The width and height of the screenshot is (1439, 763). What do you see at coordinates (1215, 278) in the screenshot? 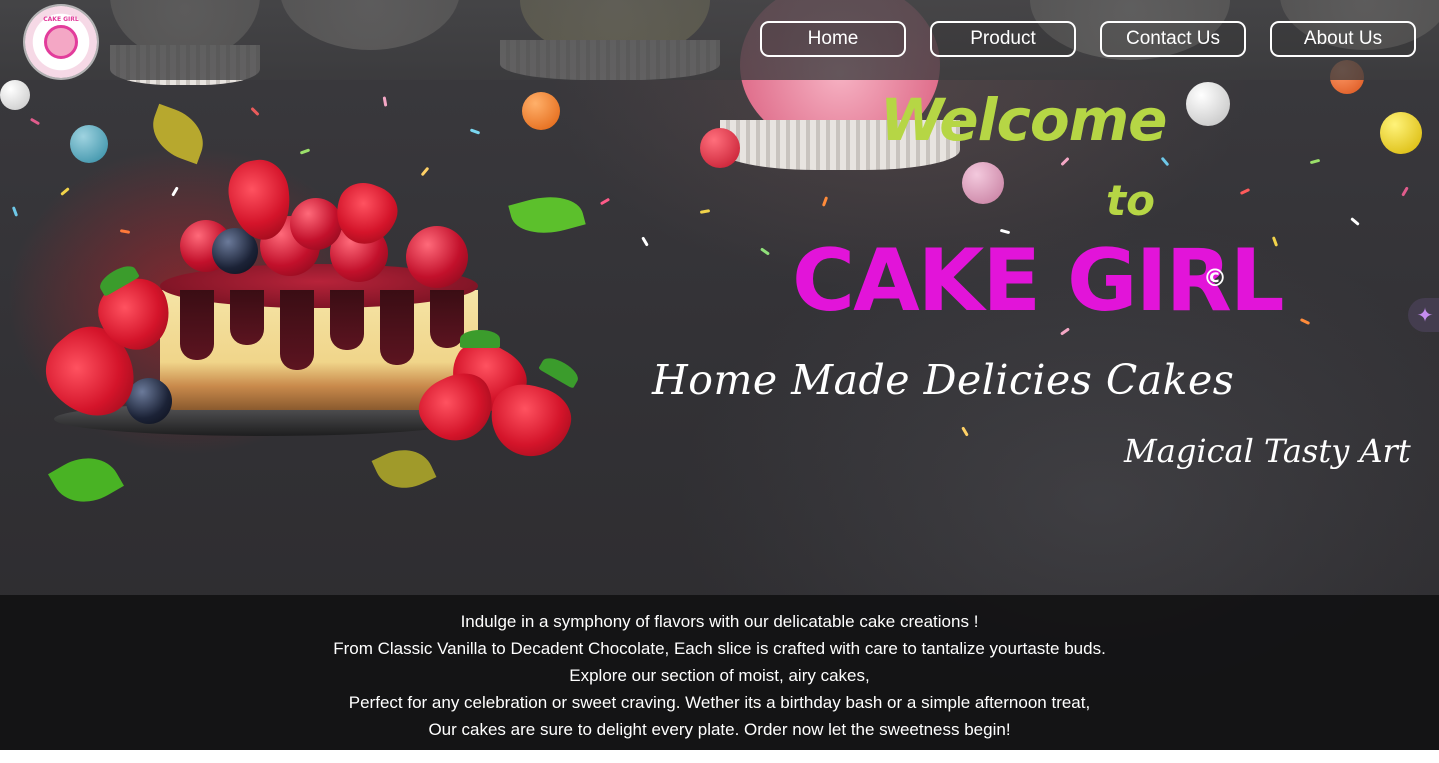
I see `copyright-symbol: ©` at bounding box center [1215, 278].